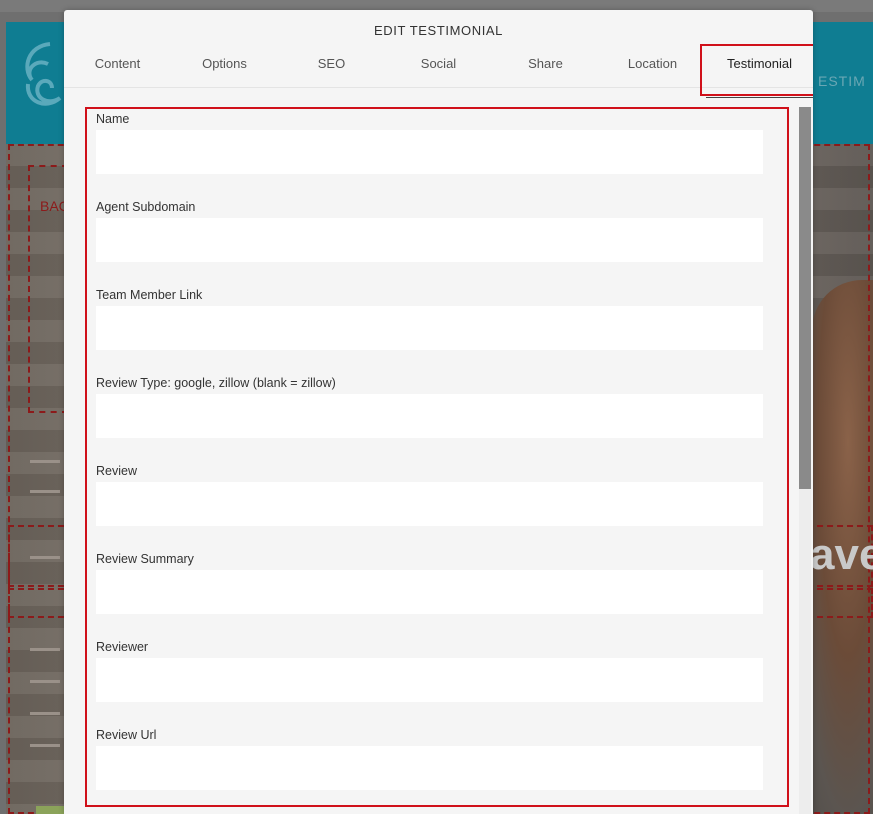 This screenshot has height=814, width=873. What do you see at coordinates (429, 768) in the screenshot?
I see `review-url-input` at bounding box center [429, 768].